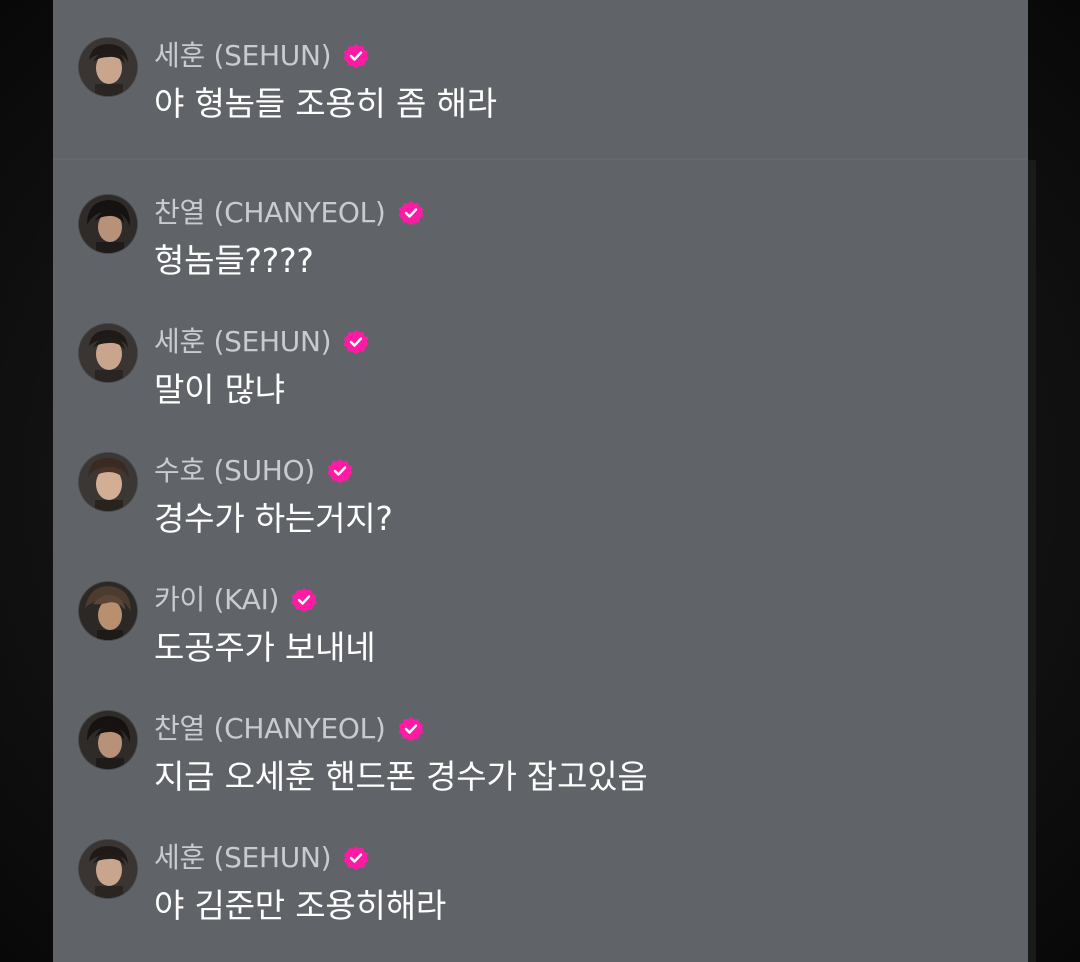 The height and width of the screenshot is (962, 1080). Describe the element at coordinates (325, 103) in the screenshot. I see `message-text: 야 형놈들 조용히 좀 해라` at that location.